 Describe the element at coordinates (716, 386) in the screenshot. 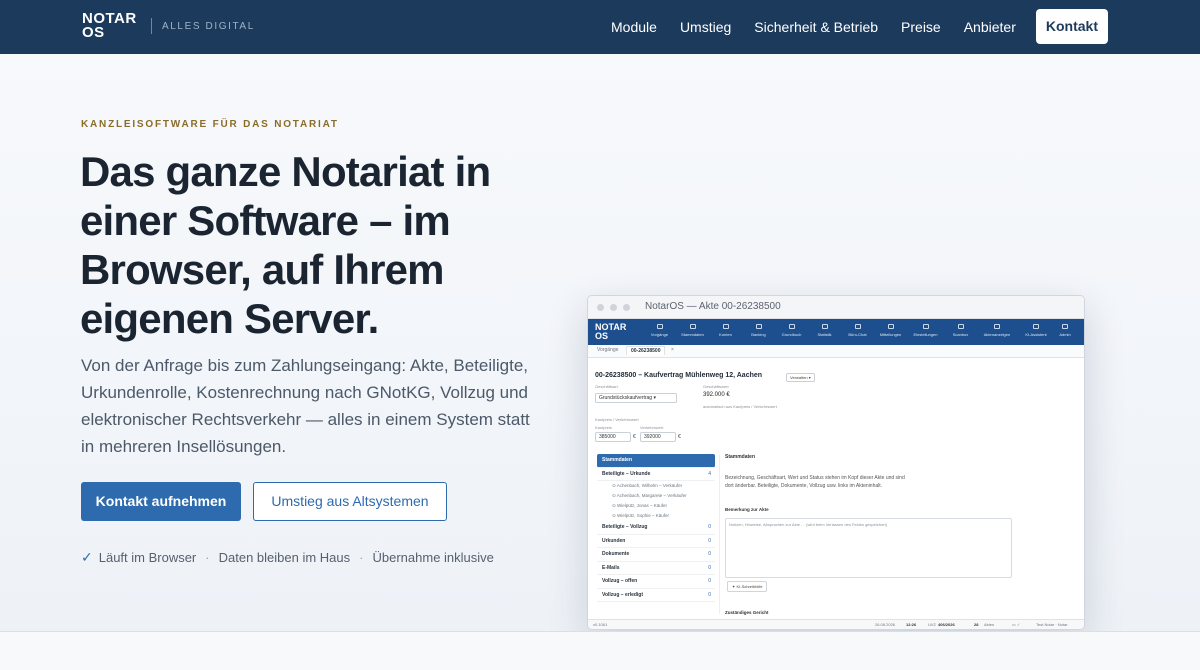

I see `geschaeftswert-label: Geschäftswert` at that location.